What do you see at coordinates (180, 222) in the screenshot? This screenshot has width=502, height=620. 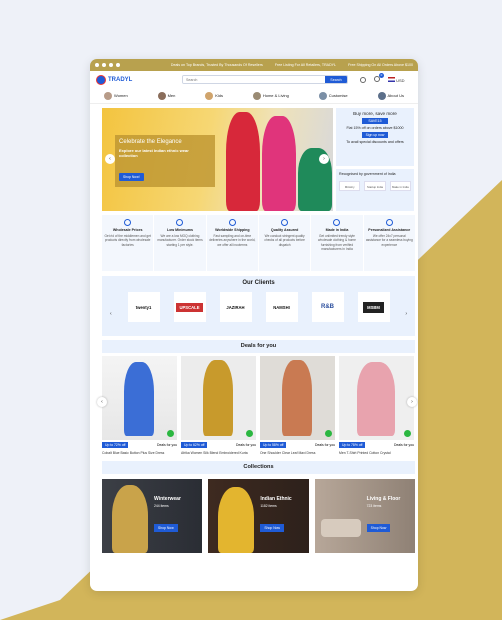 I see `box-icon` at bounding box center [180, 222].